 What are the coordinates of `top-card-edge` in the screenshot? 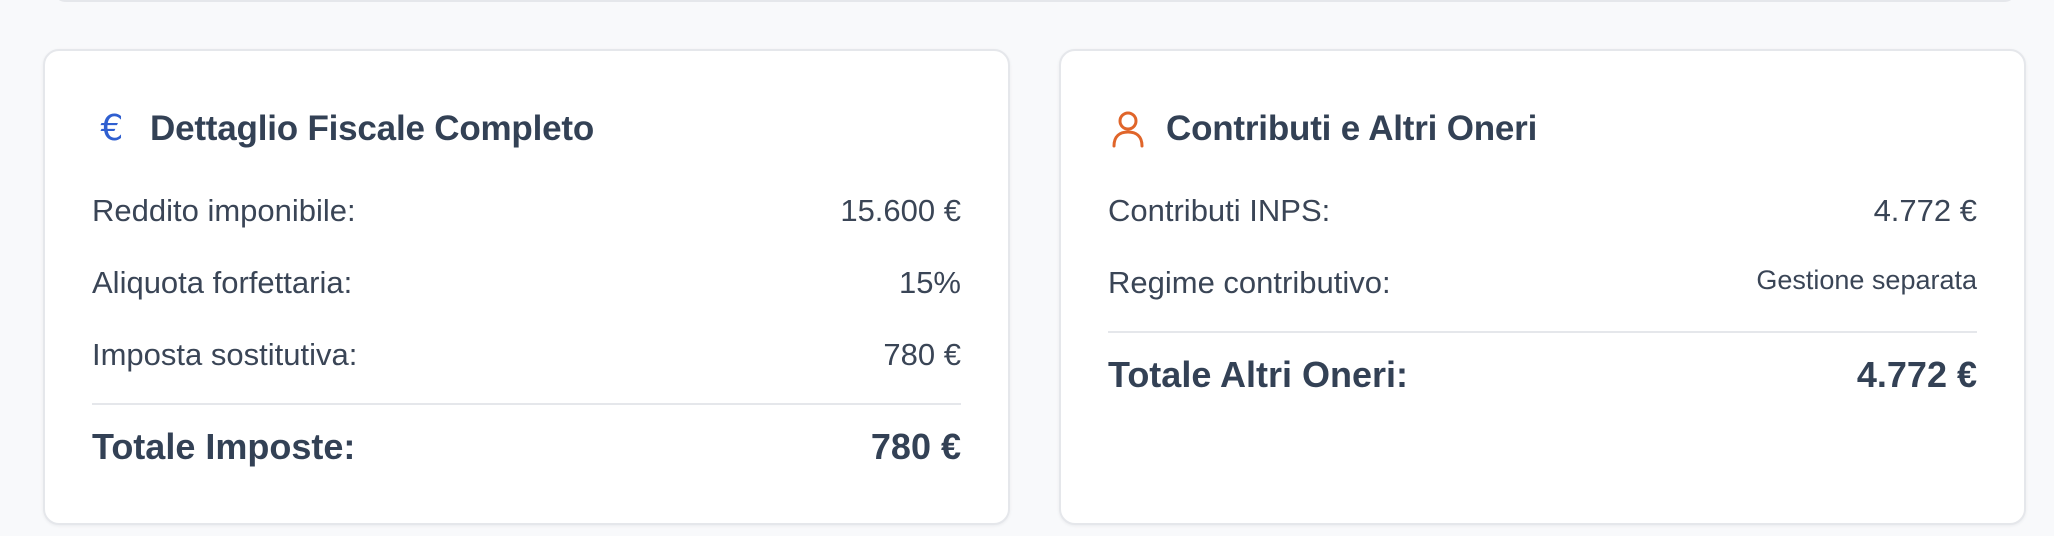 It's located at (1035, 1).